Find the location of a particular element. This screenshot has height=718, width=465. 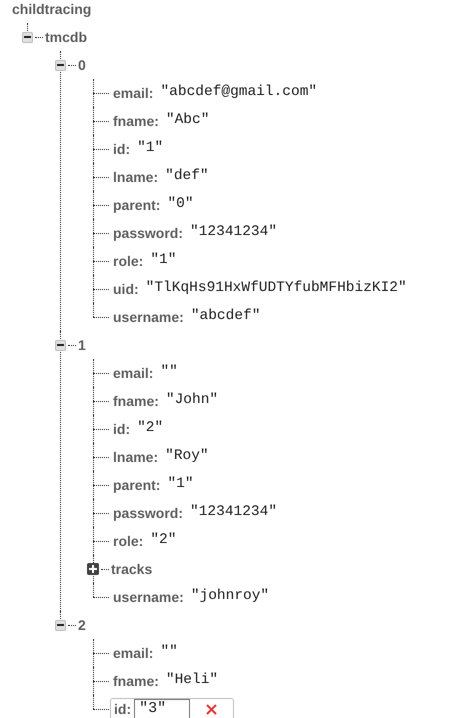

field-value: "John" is located at coordinates (192, 401).